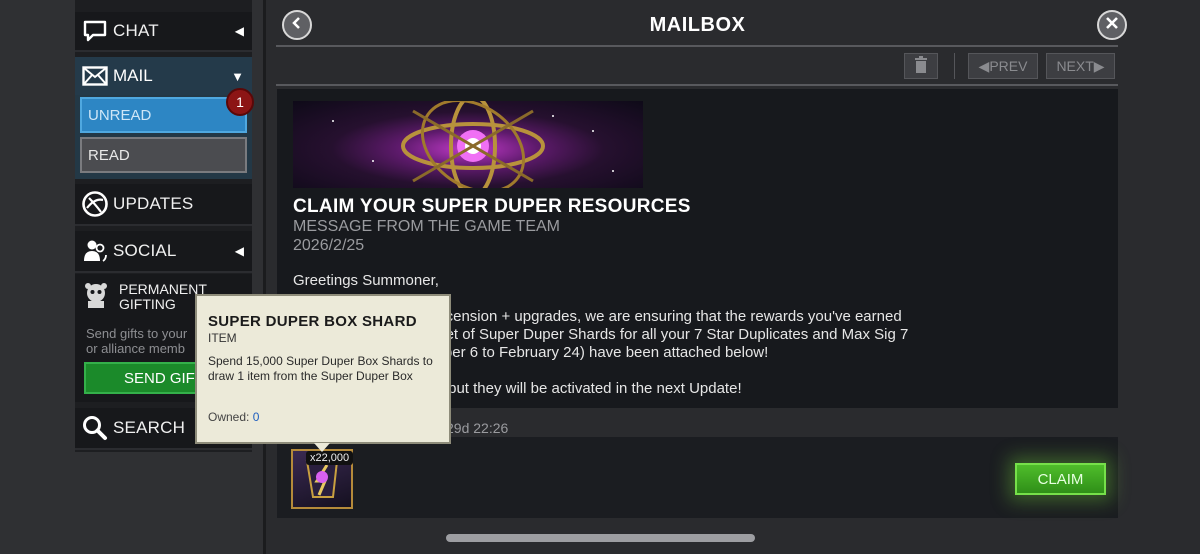  What do you see at coordinates (697, 85) in the screenshot?
I see `toolbar-divider` at bounding box center [697, 85].